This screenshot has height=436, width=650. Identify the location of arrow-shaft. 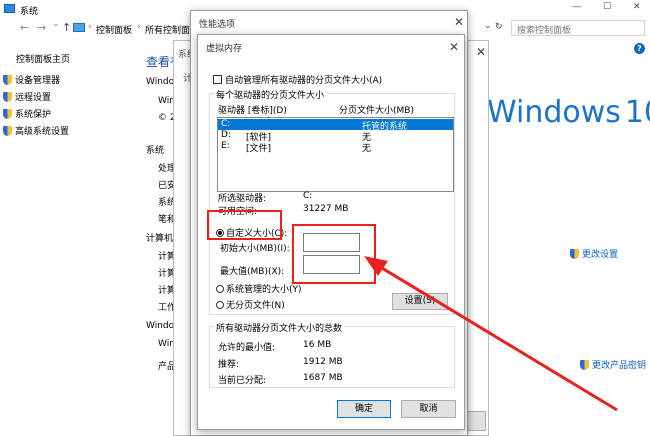
(494, 336).